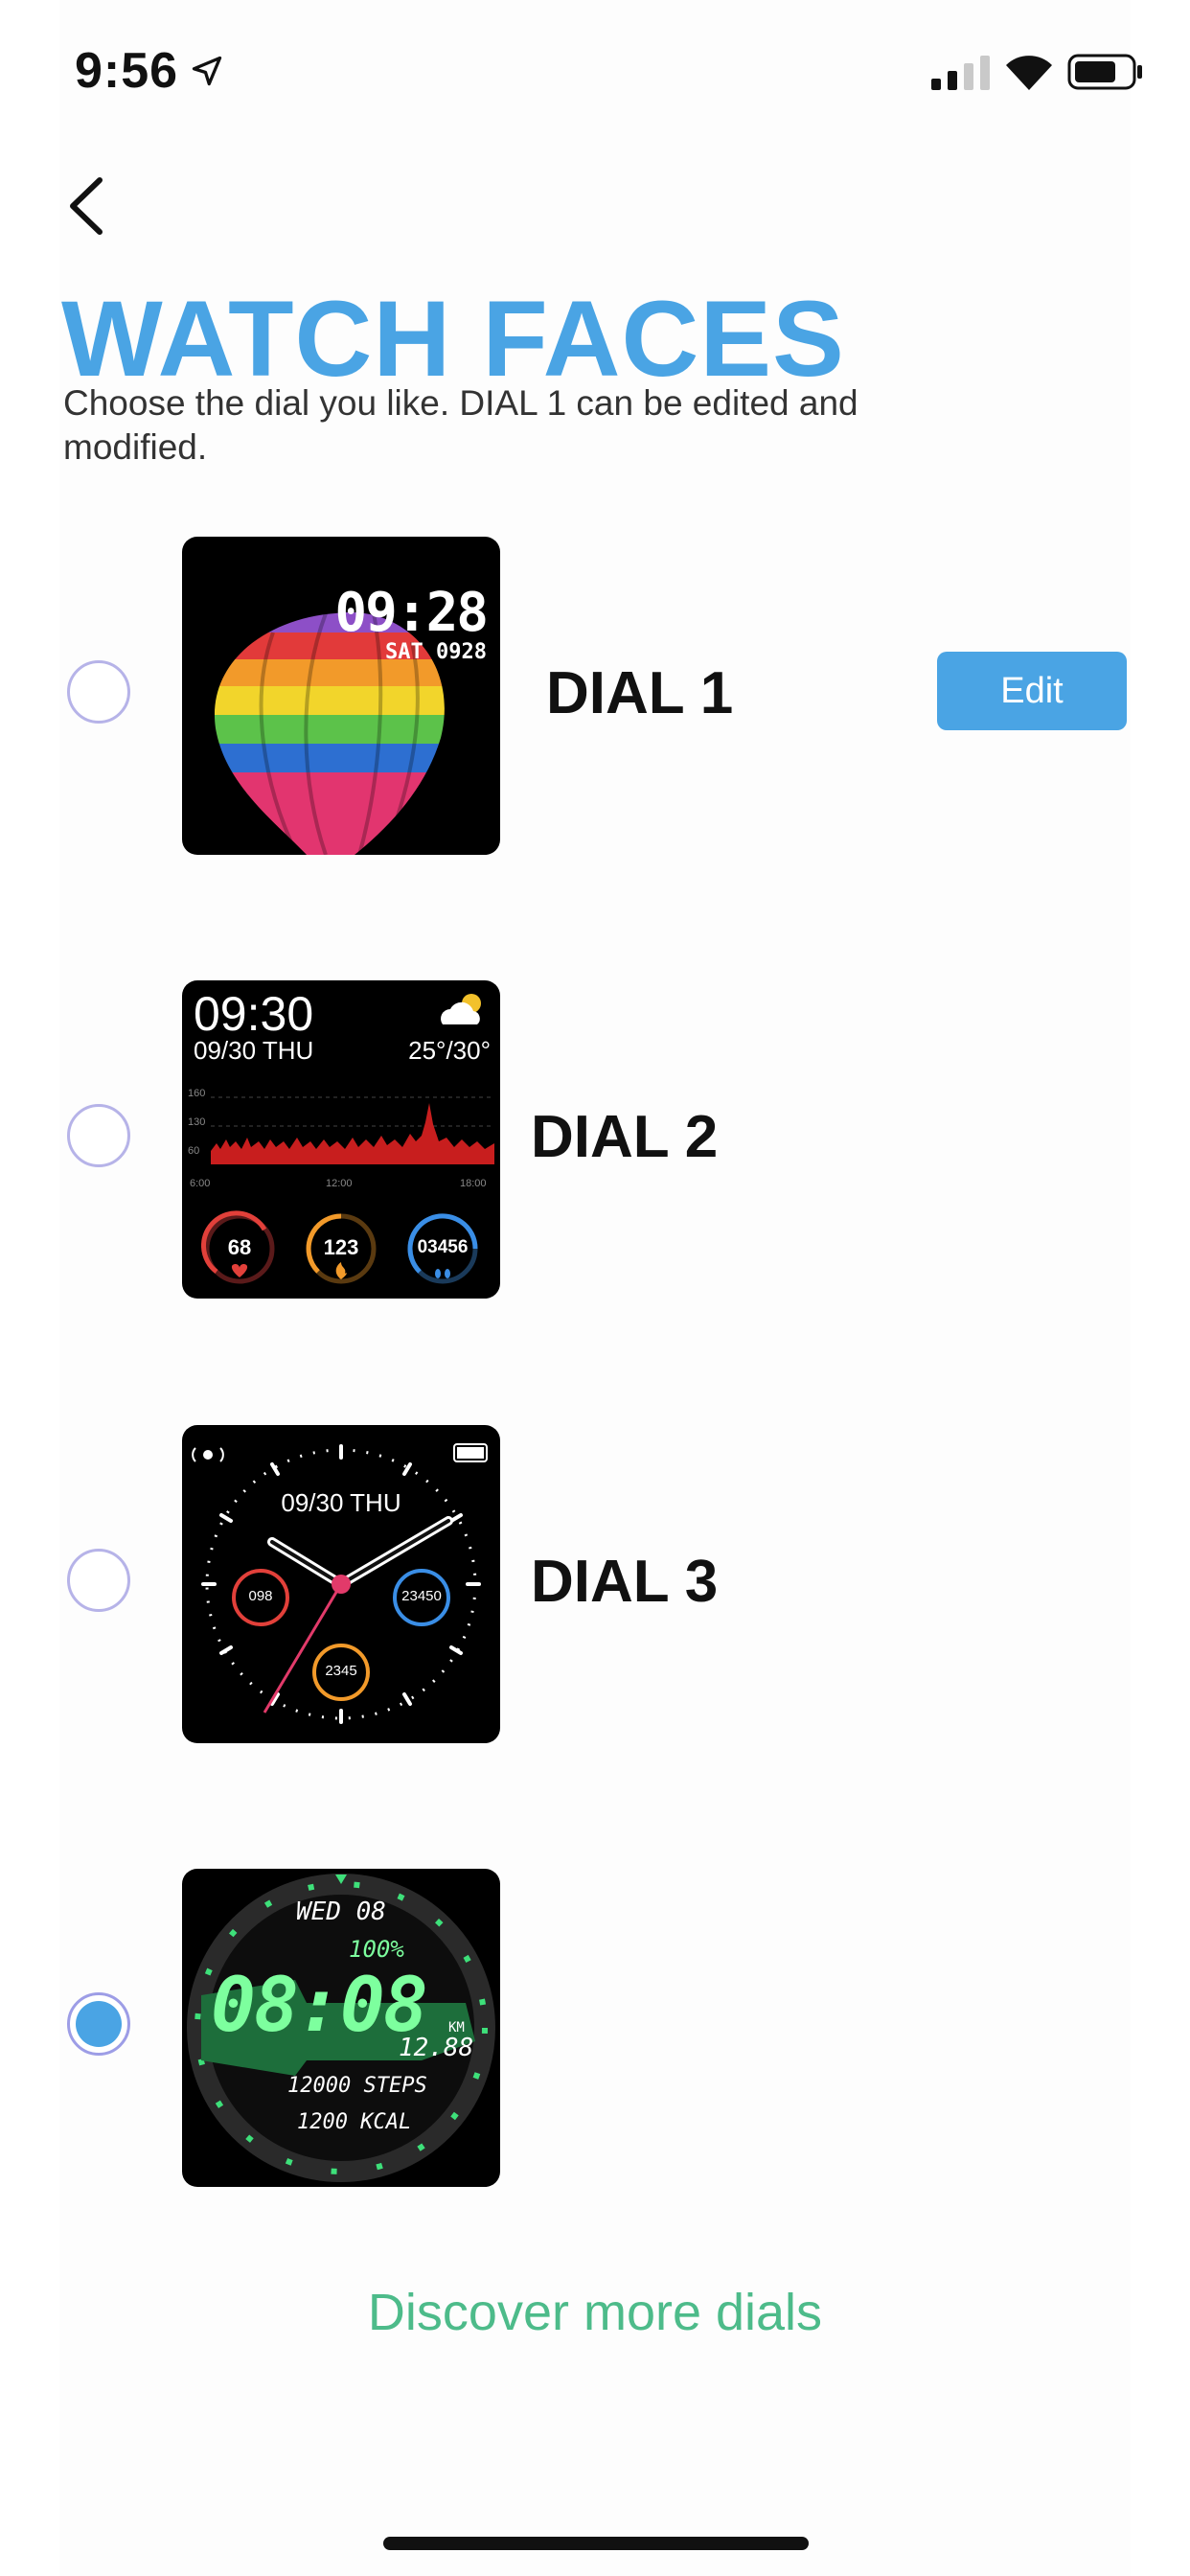 The image size is (1190, 2576). What do you see at coordinates (99, 2024) in the screenshot?
I see `dial-4-radio` at bounding box center [99, 2024].